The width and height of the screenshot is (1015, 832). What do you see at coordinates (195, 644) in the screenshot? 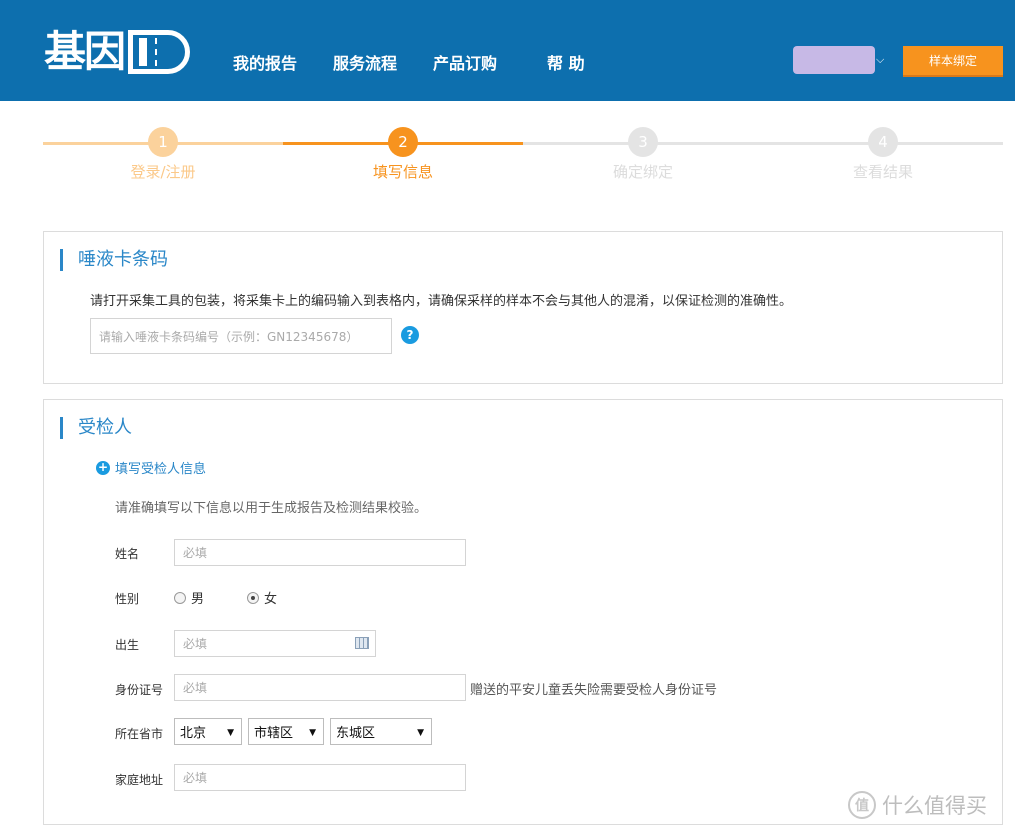
I see `birth-placeholder: 必填` at bounding box center [195, 644].